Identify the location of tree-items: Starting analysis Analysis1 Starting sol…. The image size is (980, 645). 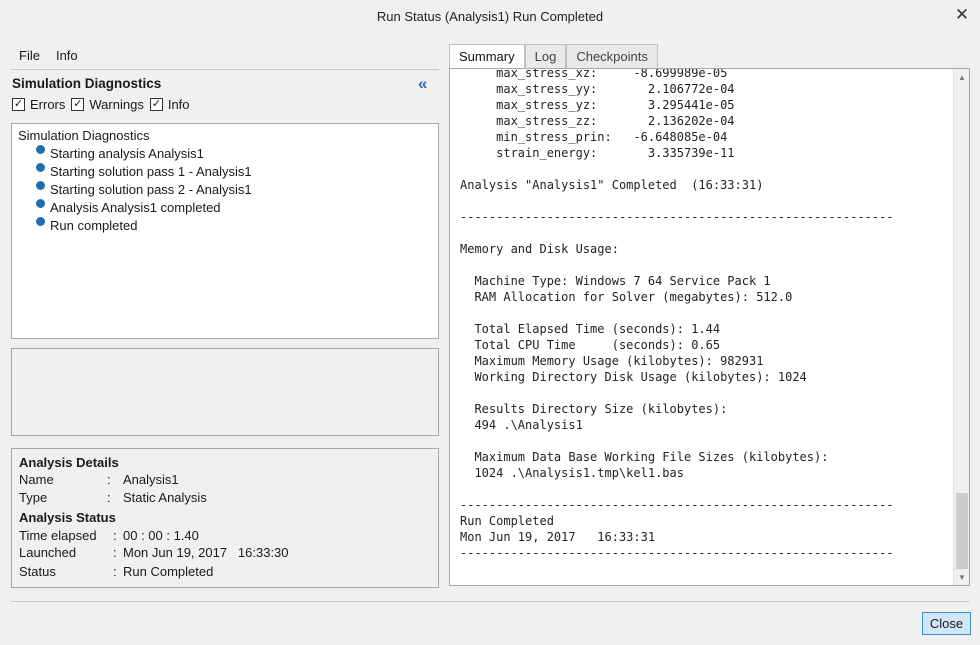
(144, 189).